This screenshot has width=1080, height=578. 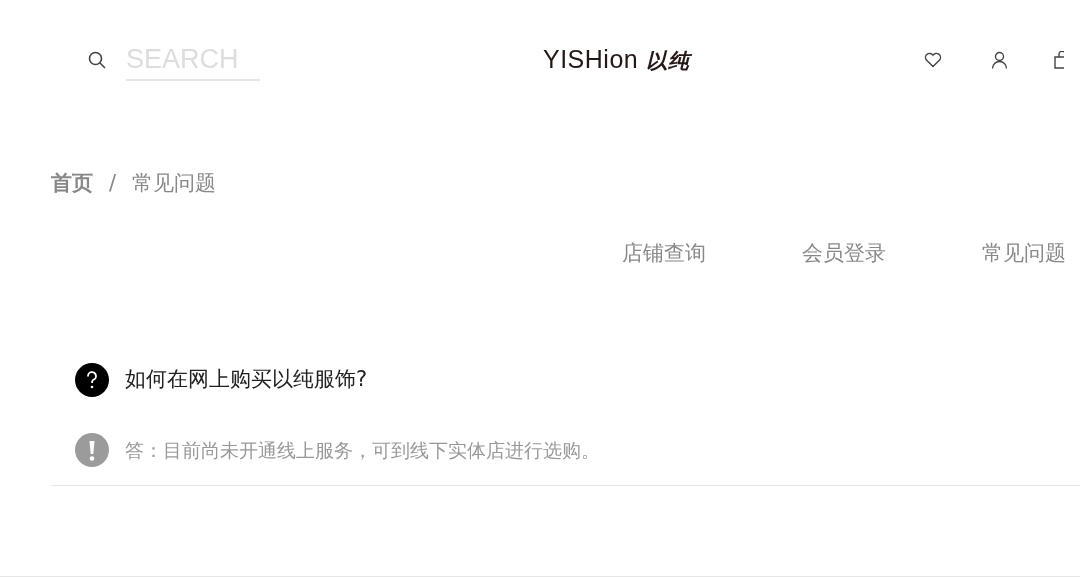 I want to click on breadcrumb-current: 常见问题, so click(x=174, y=183).